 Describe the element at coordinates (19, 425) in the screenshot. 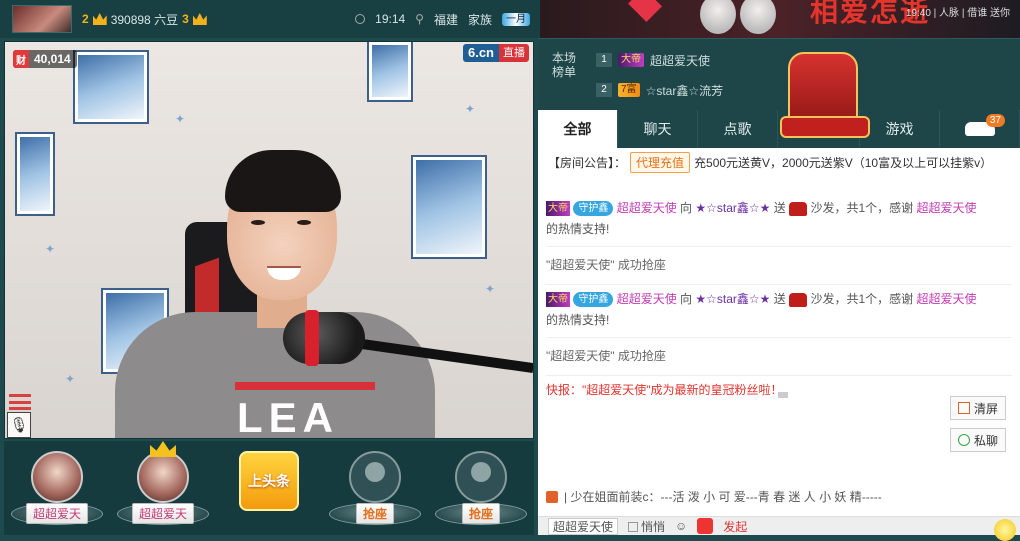

I see `microphone-icon: 🎙` at that location.